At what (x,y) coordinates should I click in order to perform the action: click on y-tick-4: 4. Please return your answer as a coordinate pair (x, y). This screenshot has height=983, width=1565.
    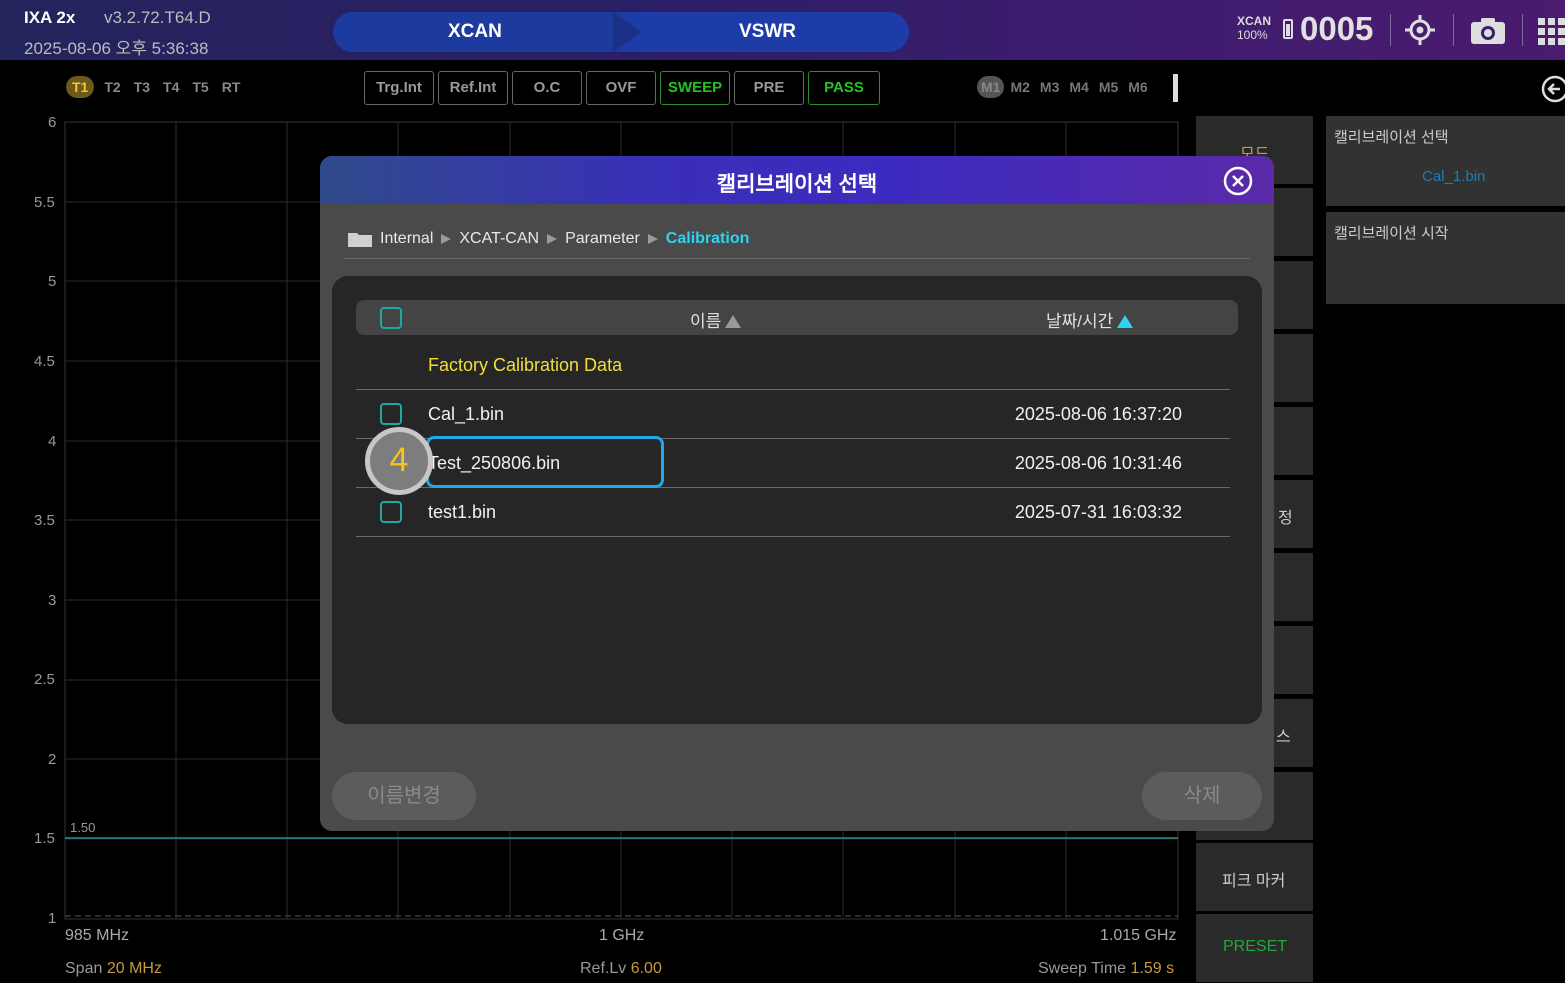
    Looking at the image, I should click on (52, 441).